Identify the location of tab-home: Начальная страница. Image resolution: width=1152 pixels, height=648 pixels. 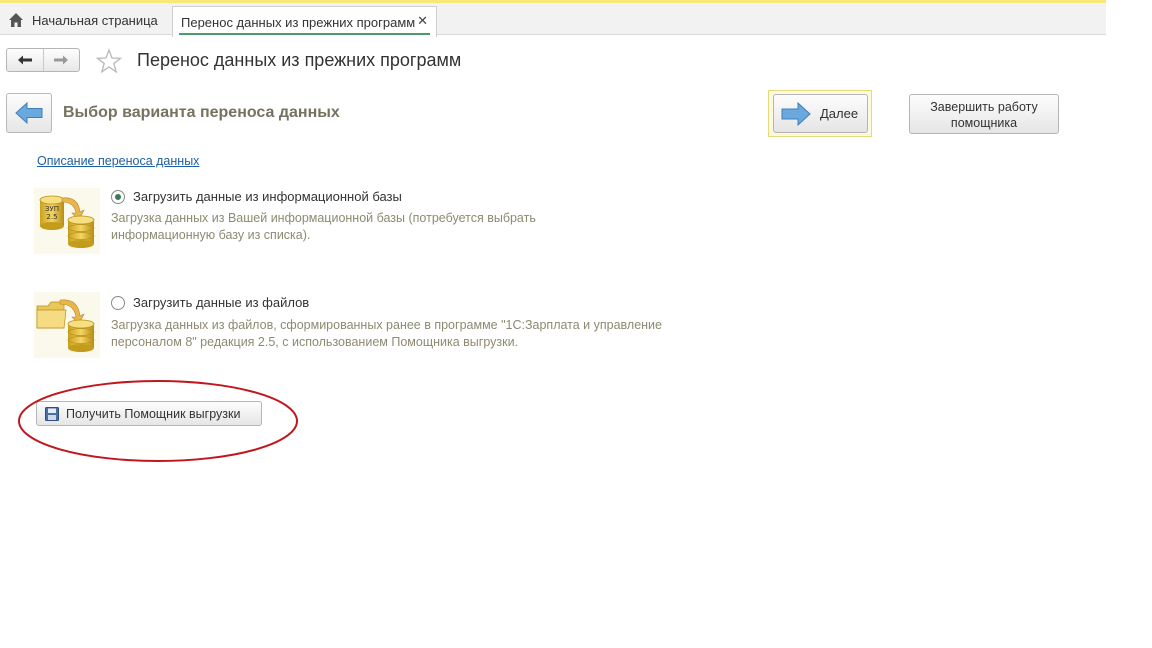
(84, 20).